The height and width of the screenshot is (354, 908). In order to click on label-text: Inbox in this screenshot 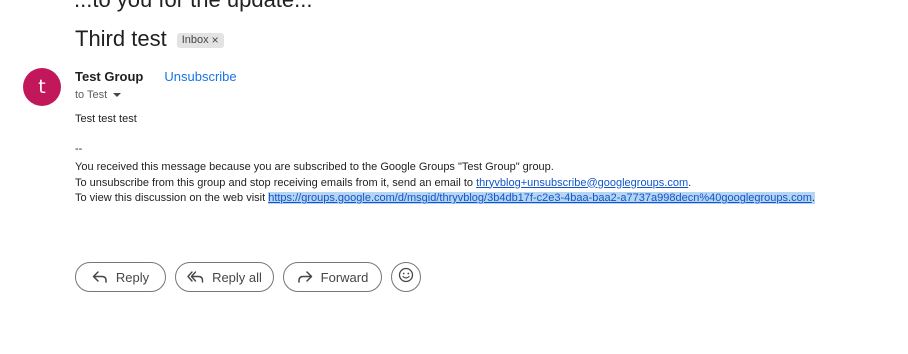, I will do `click(195, 39)`.